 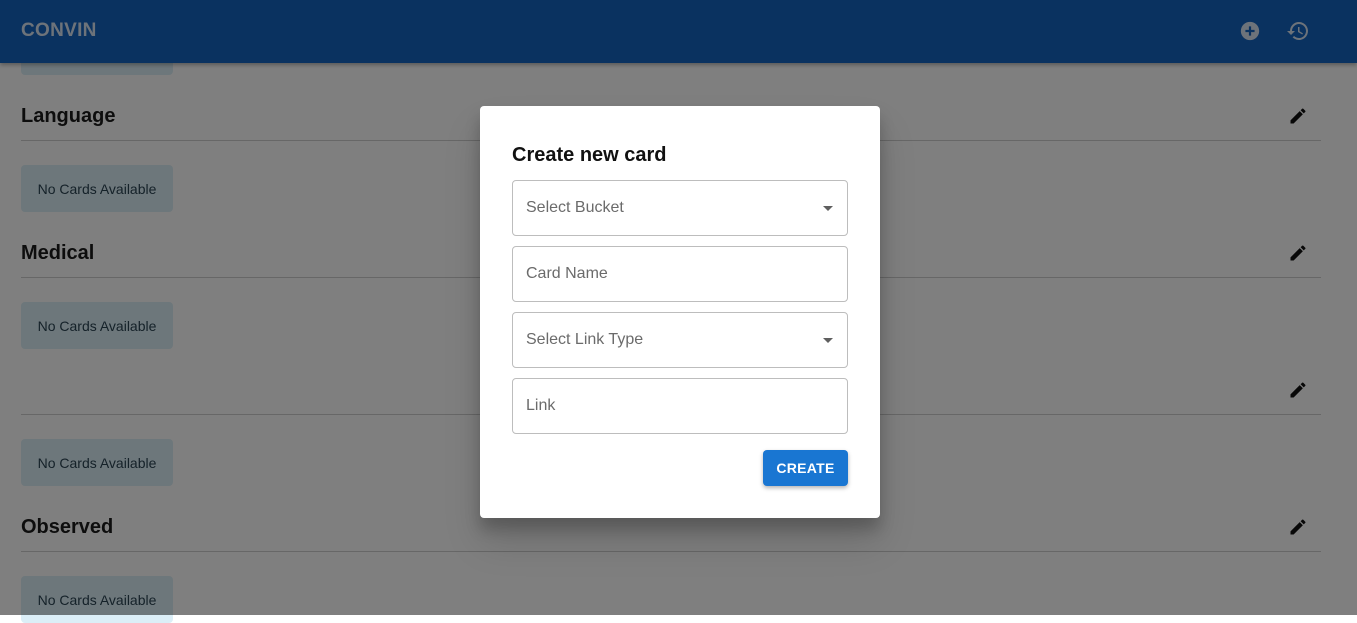 What do you see at coordinates (680, 274) in the screenshot?
I see `card-name-input: Card Name` at bounding box center [680, 274].